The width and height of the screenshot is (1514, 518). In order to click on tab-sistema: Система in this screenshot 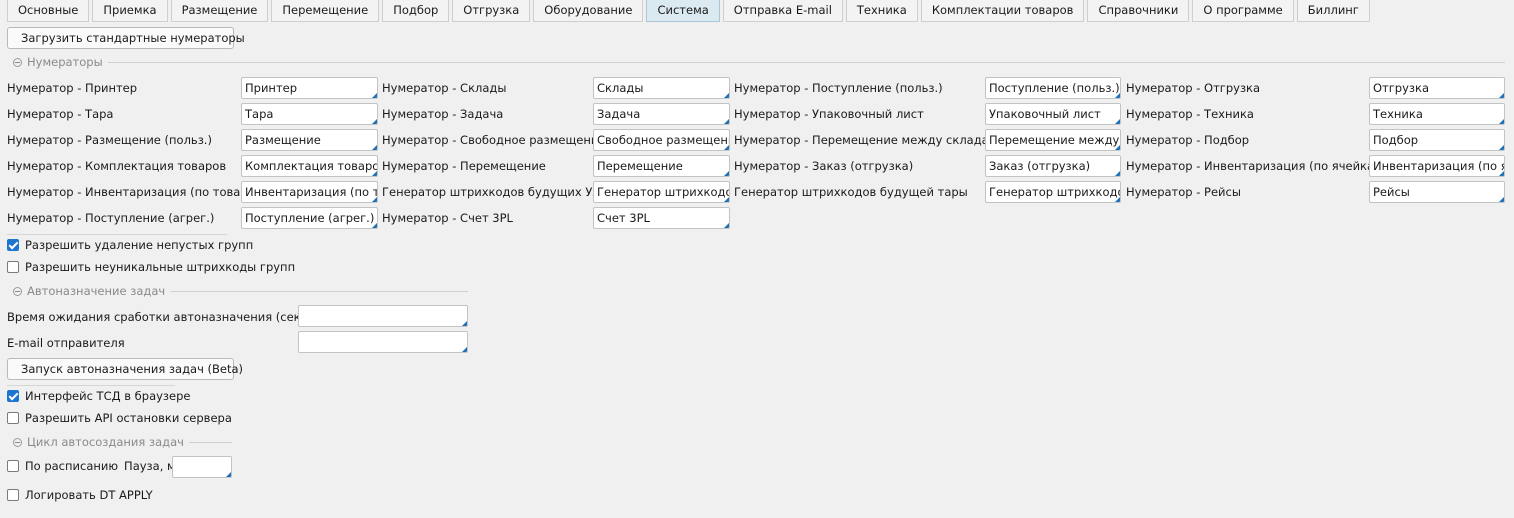, I will do `click(683, 11)`.